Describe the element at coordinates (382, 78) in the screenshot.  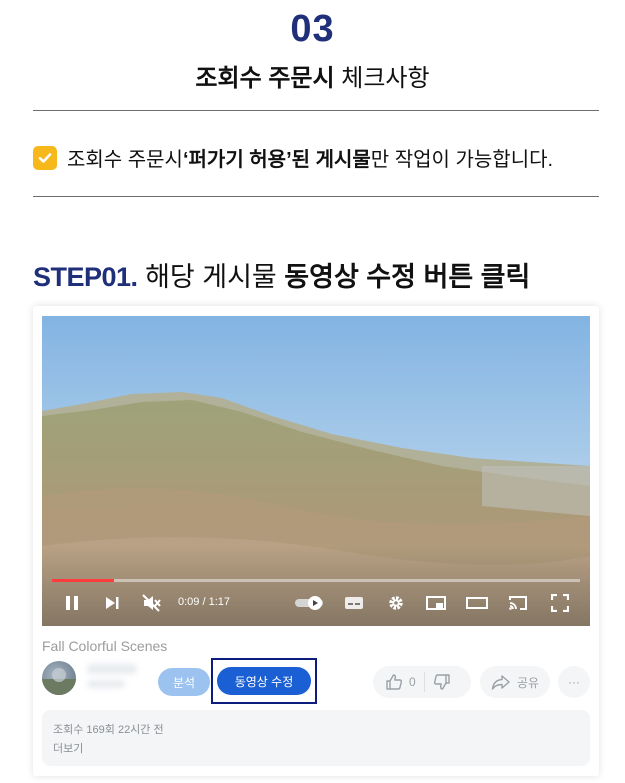
I see `section-title-rest: 체크사항` at that location.